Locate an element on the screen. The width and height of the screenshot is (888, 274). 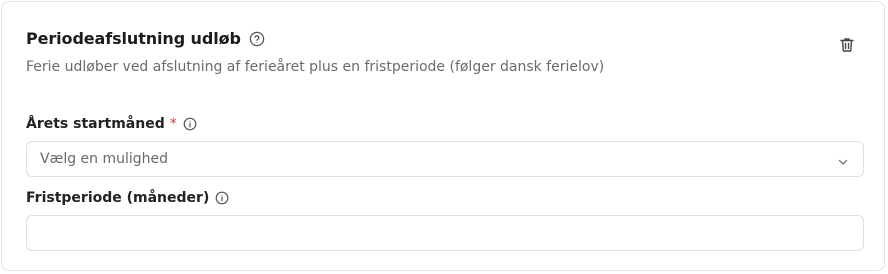
start-month-select-value: Vælg en mulighed is located at coordinates (104, 159).